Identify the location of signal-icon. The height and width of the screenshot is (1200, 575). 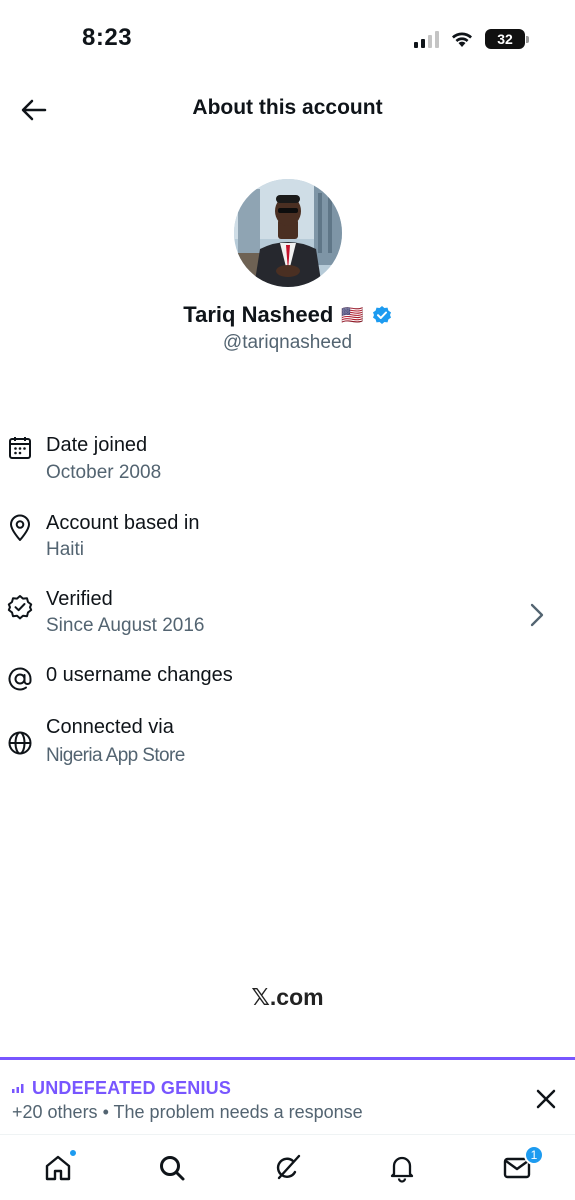
(426, 39).